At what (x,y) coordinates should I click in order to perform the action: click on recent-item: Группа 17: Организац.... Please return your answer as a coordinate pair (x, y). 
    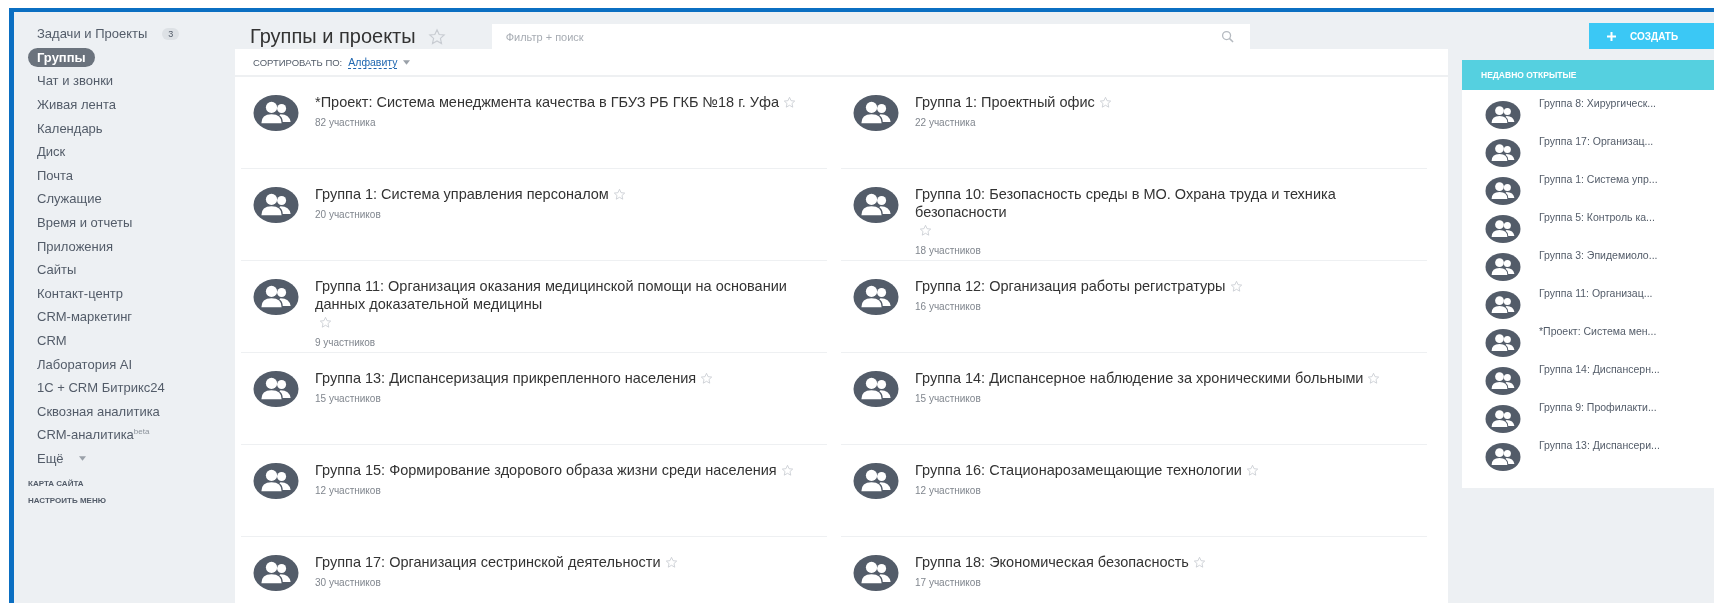
    Looking at the image, I should click on (1596, 141).